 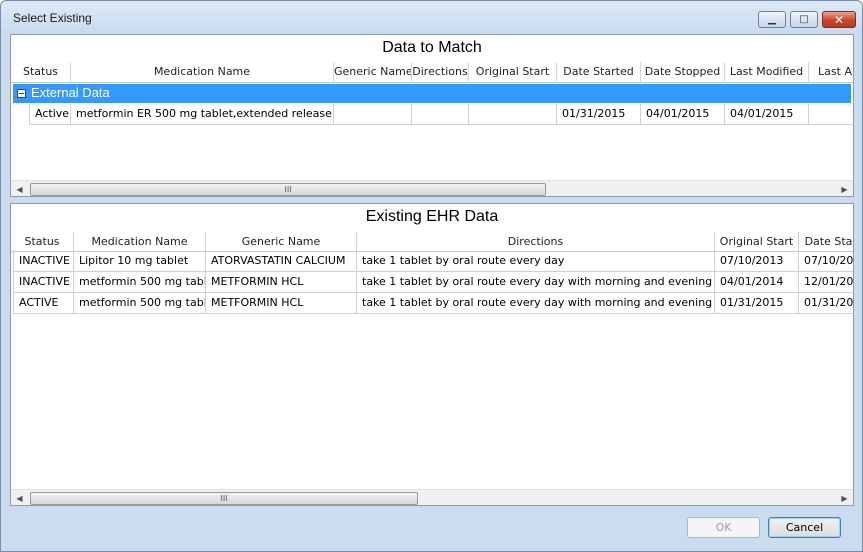 What do you see at coordinates (281, 261) in the screenshot?
I see `table-cell: ATORVASTATIN CALCIUM` at bounding box center [281, 261].